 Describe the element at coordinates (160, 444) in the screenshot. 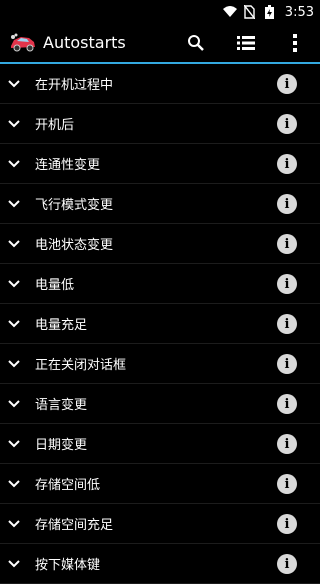

I see `list-item: 日期变更 i` at that location.